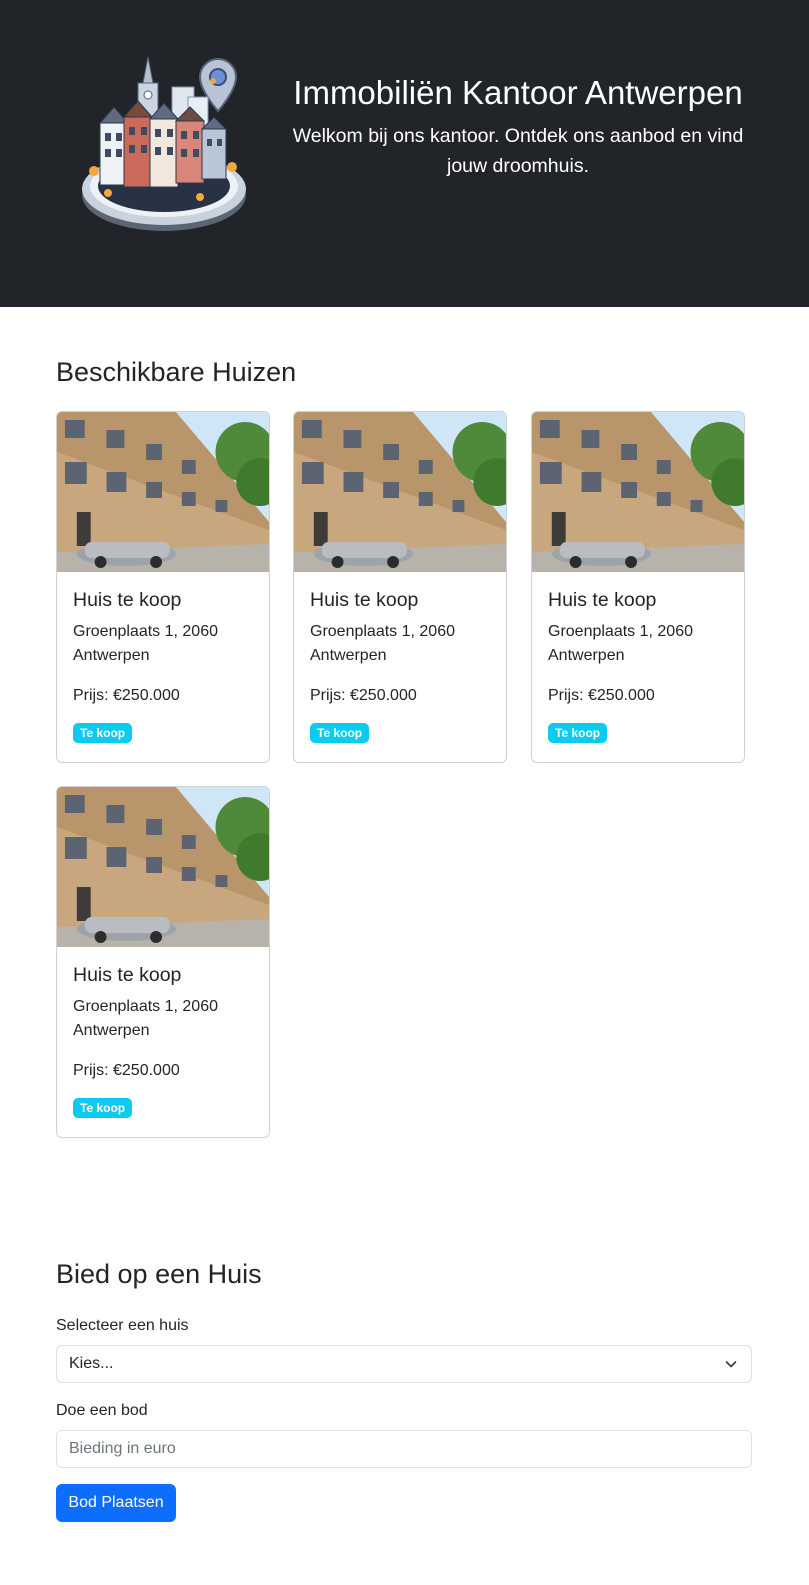 The image size is (809, 1585). I want to click on bid-section-title: Bied op een Huis, so click(159, 1274).